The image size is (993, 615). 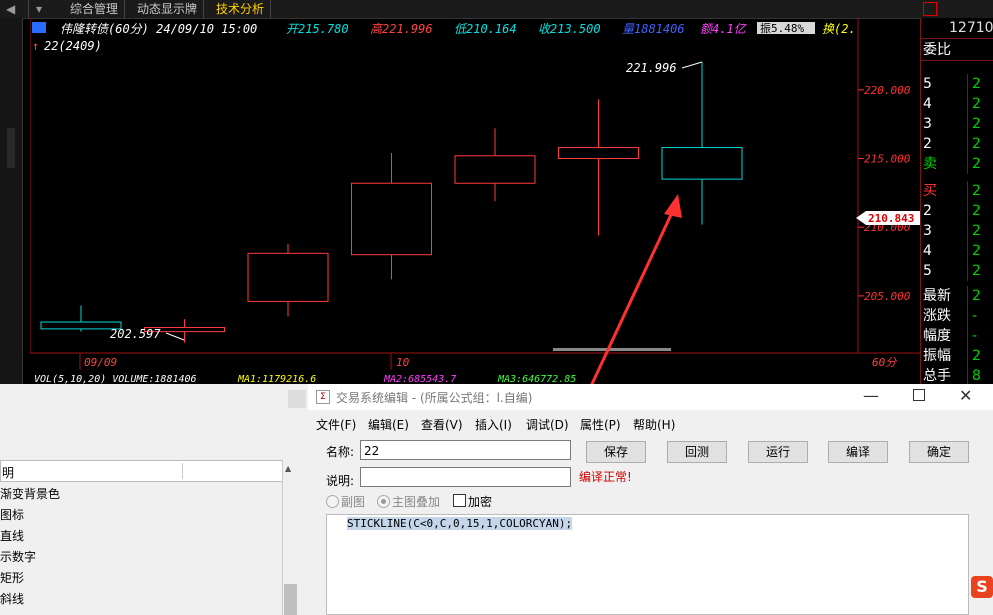 What do you see at coordinates (930, 164) in the screenshot?
I see `order-row-label: 卖` at bounding box center [930, 164].